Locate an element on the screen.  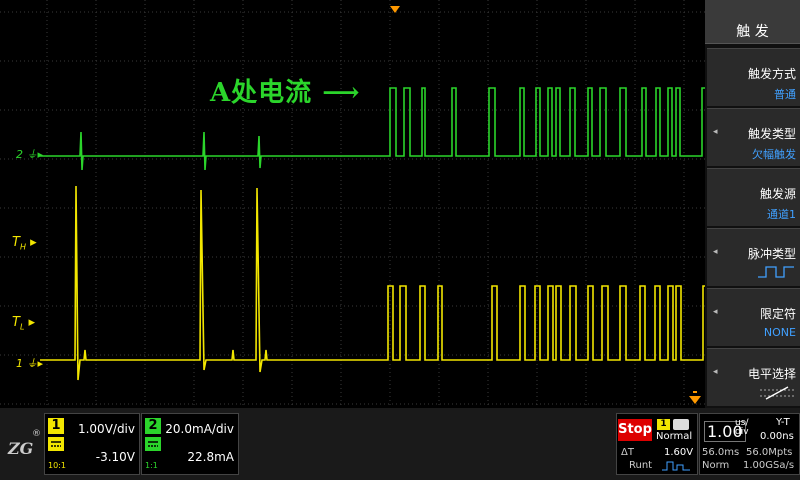
svg-text: ZG is located at coordinates (20, 448).